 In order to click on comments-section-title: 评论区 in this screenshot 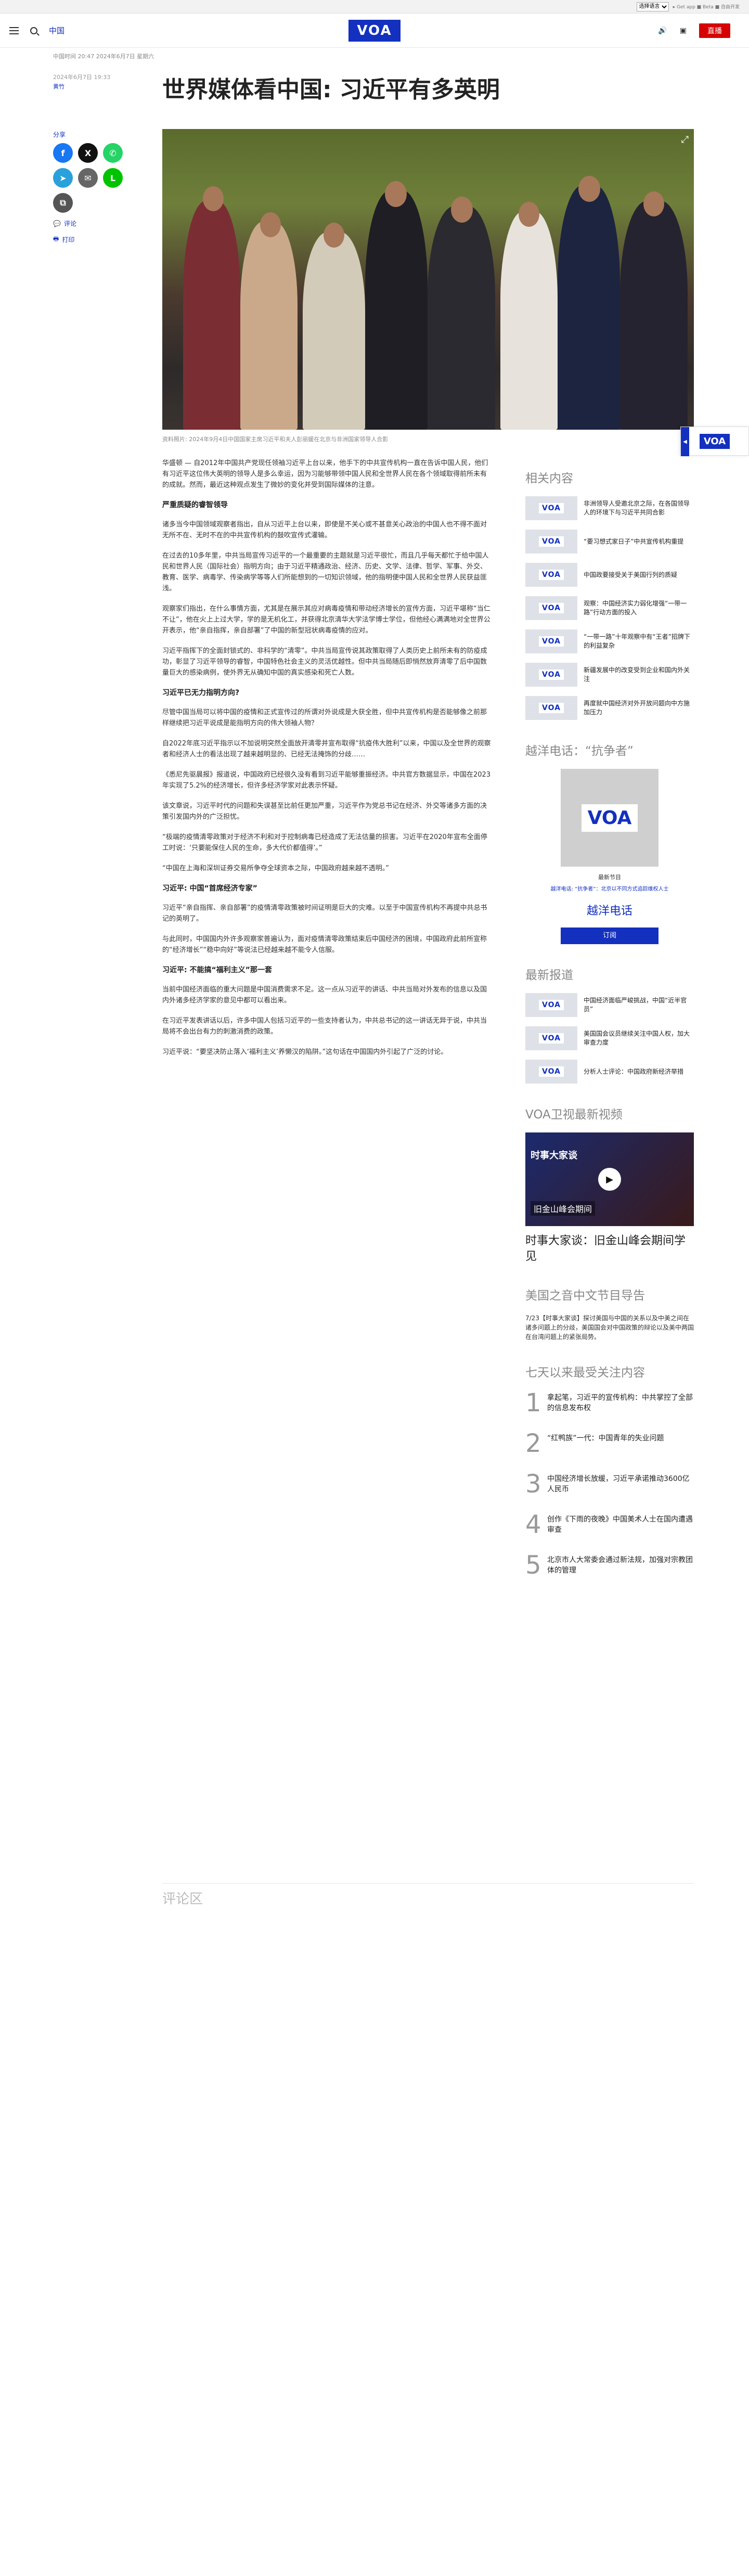, I will do `click(183, 1899)`.